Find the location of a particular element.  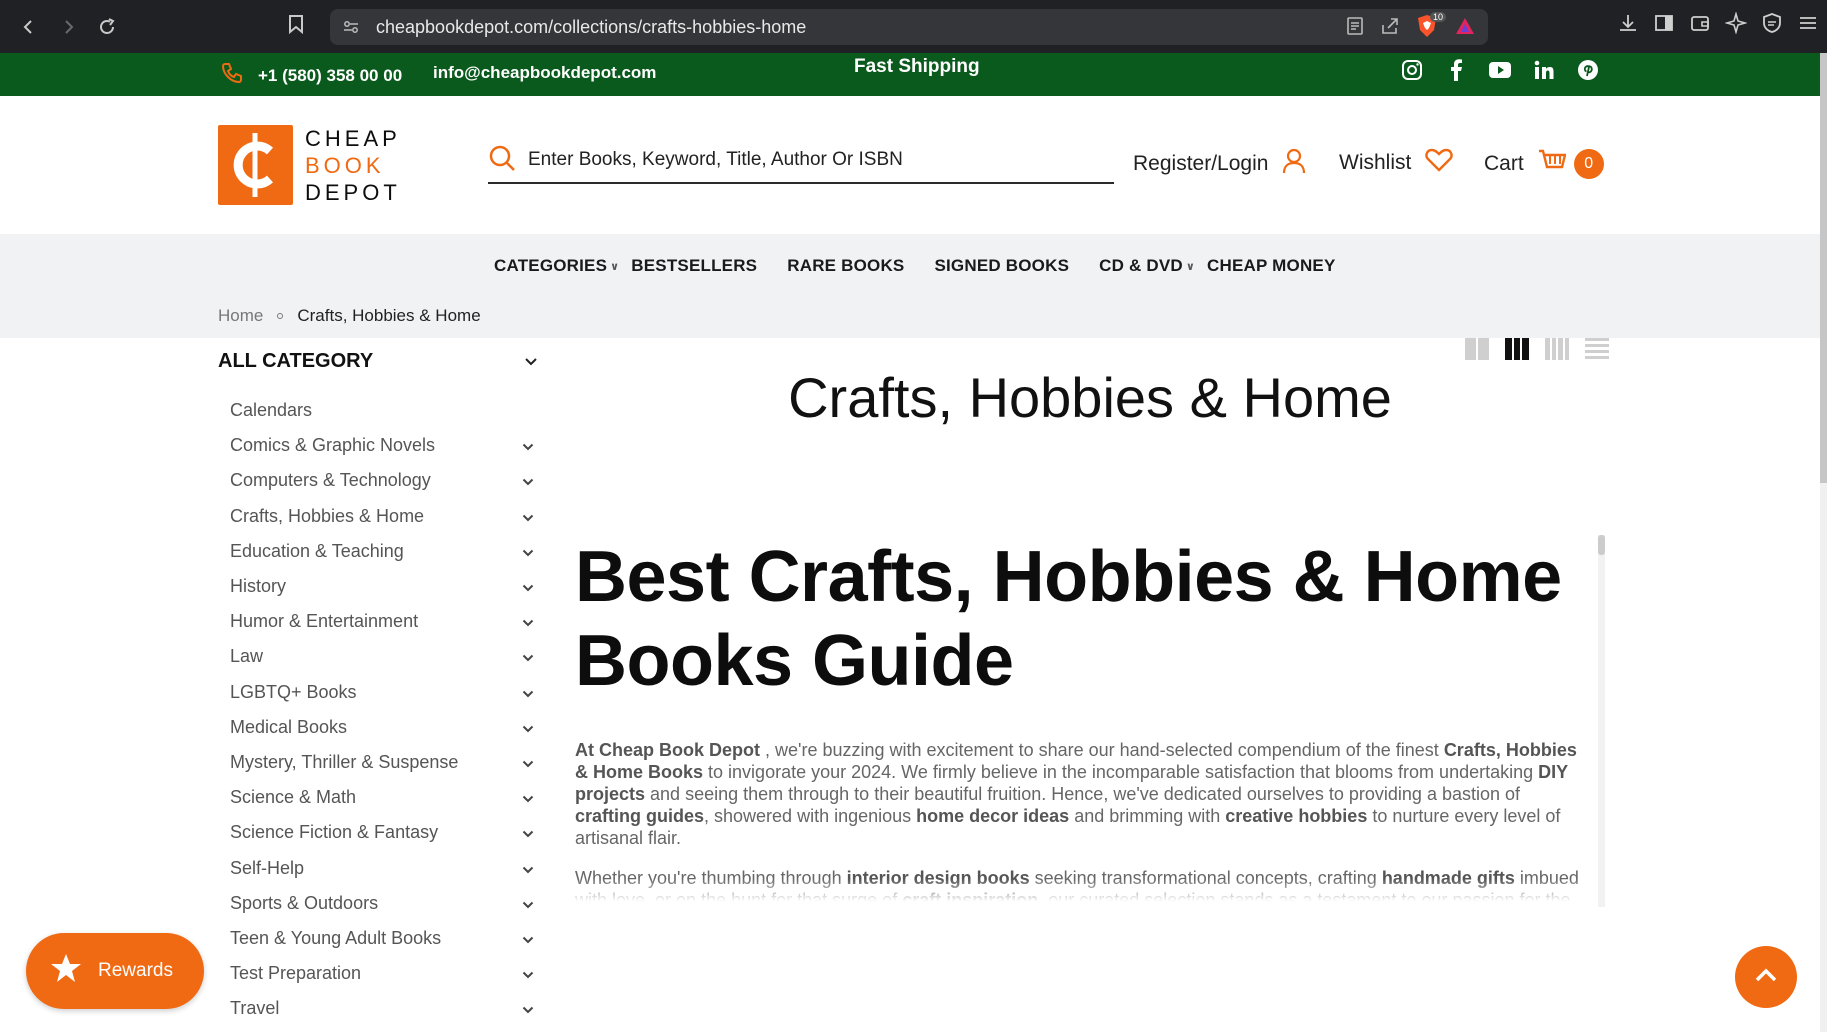

breadcrumb: Home Crafts, Hobbies & Home is located at coordinates (349, 316).